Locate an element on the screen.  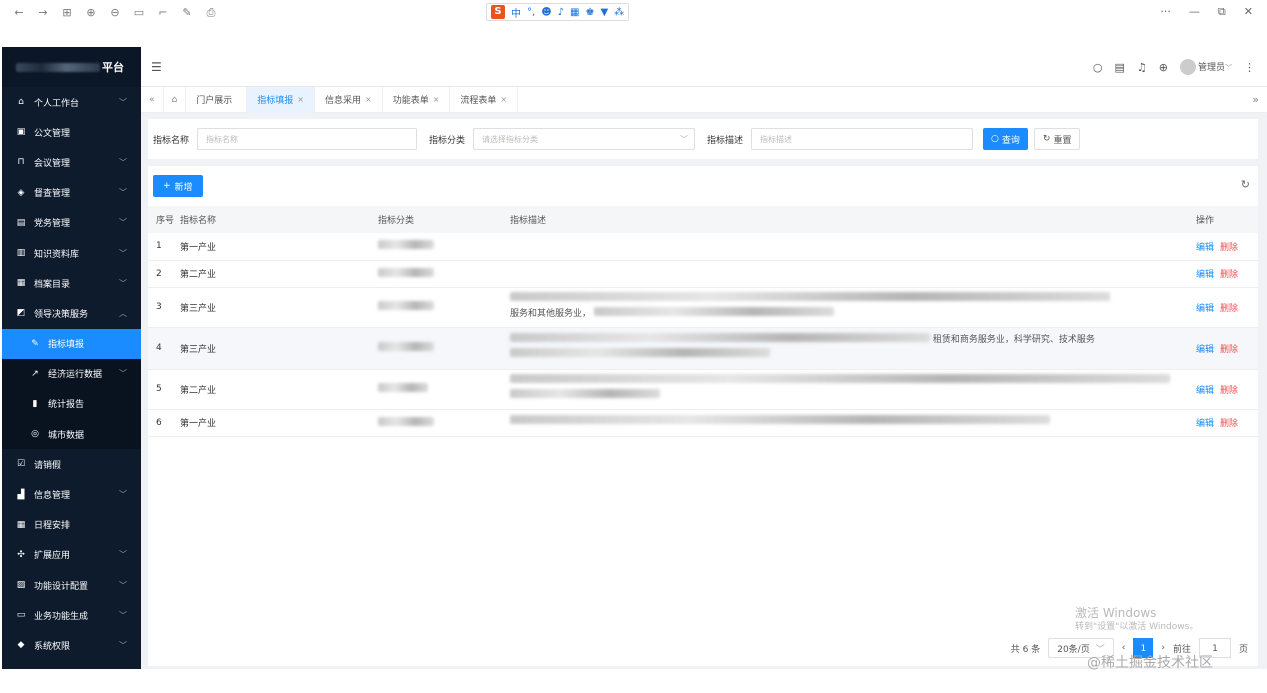
add-button: + 新增 is located at coordinates (178, 186).